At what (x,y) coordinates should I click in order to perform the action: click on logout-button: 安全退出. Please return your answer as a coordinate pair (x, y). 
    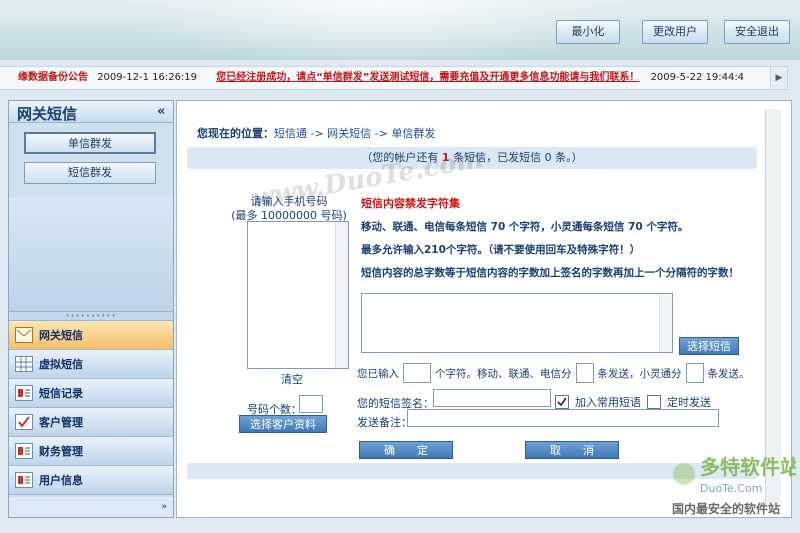
    Looking at the image, I should click on (757, 32).